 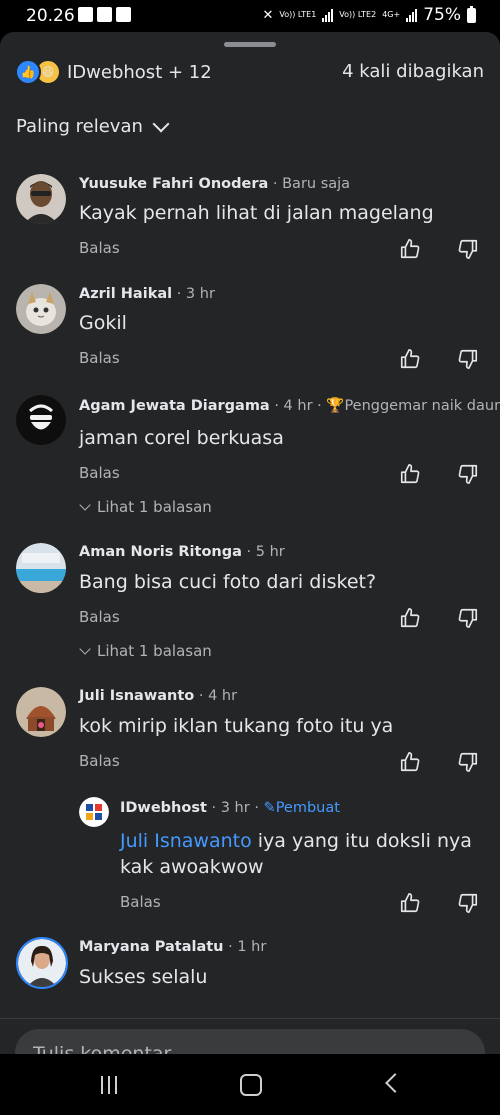 What do you see at coordinates (218, 696) in the screenshot?
I see `comment-time: · 4 hr` at bounding box center [218, 696].